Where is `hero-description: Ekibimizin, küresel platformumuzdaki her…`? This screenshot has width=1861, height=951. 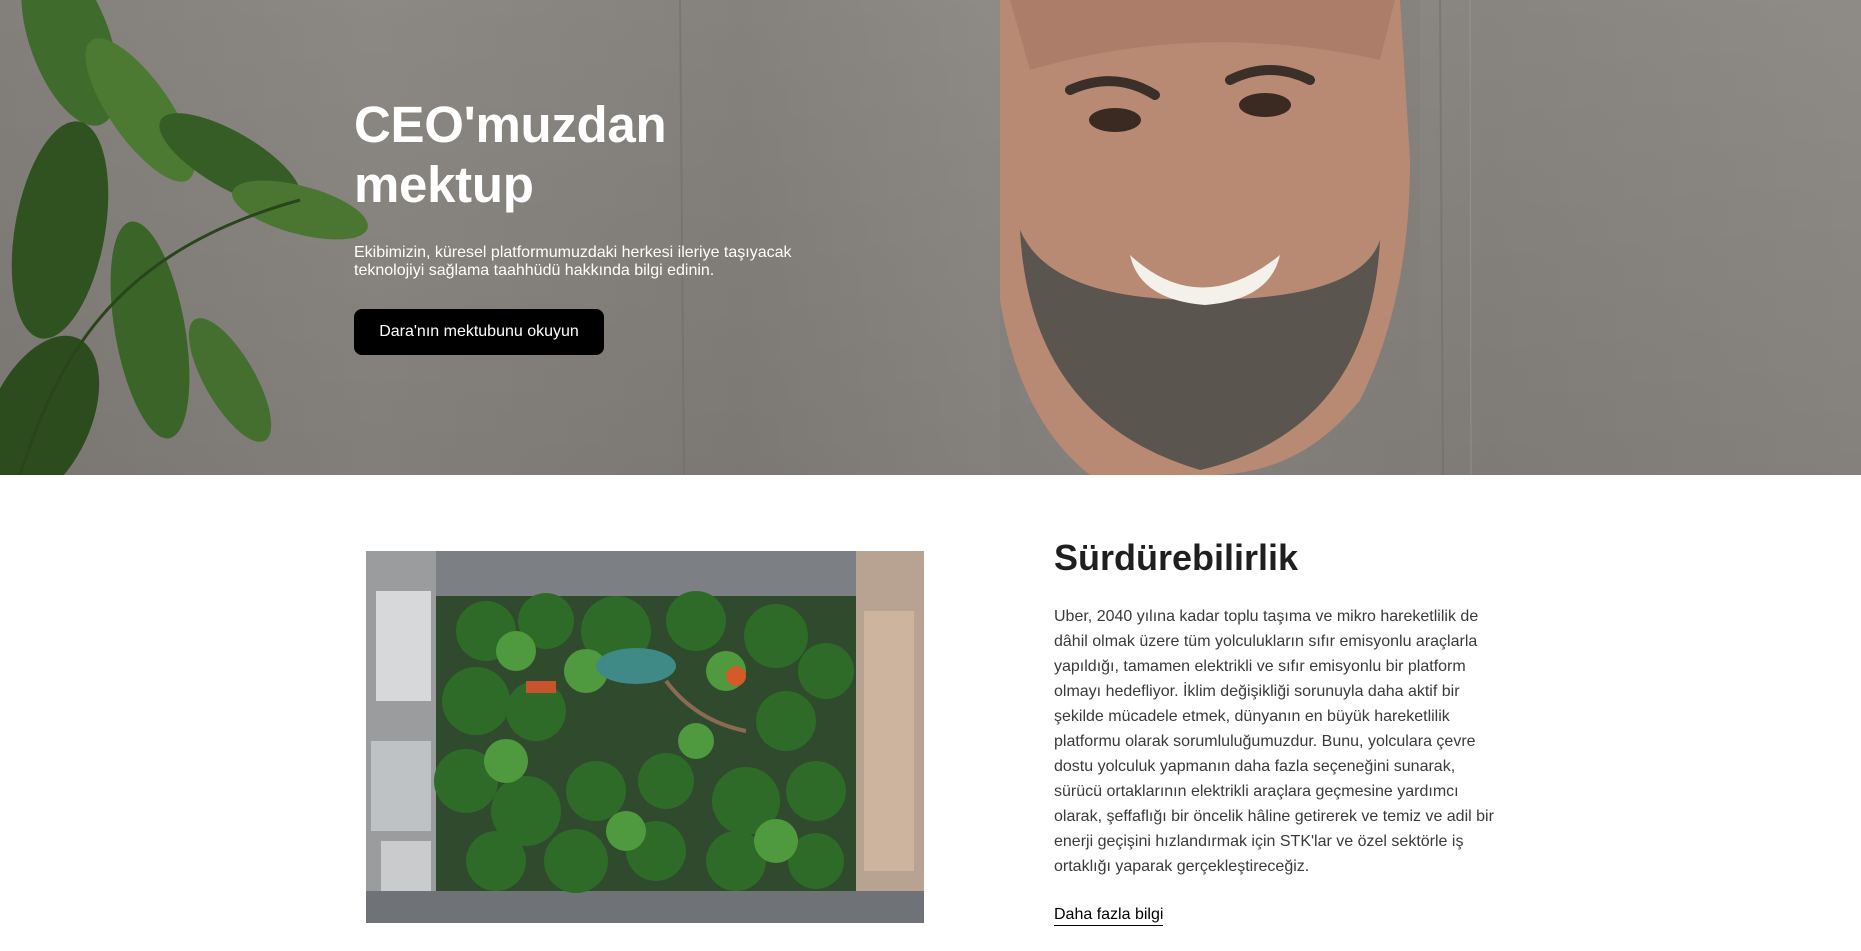 hero-description: Ekibimizin, küresel platformumuzdaki her… is located at coordinates (573, 261).